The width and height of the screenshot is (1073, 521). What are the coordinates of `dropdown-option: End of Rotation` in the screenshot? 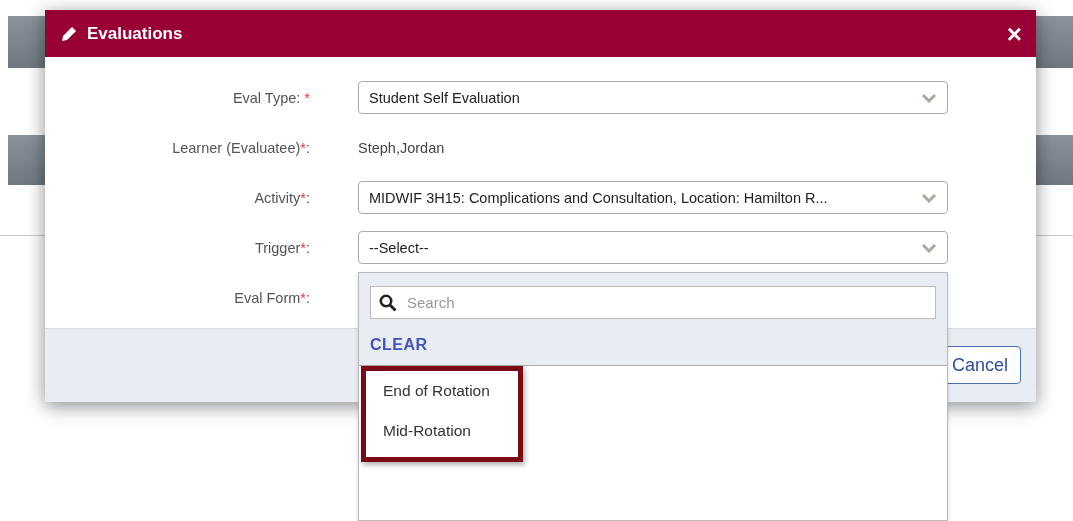 It's located at (436, 391).